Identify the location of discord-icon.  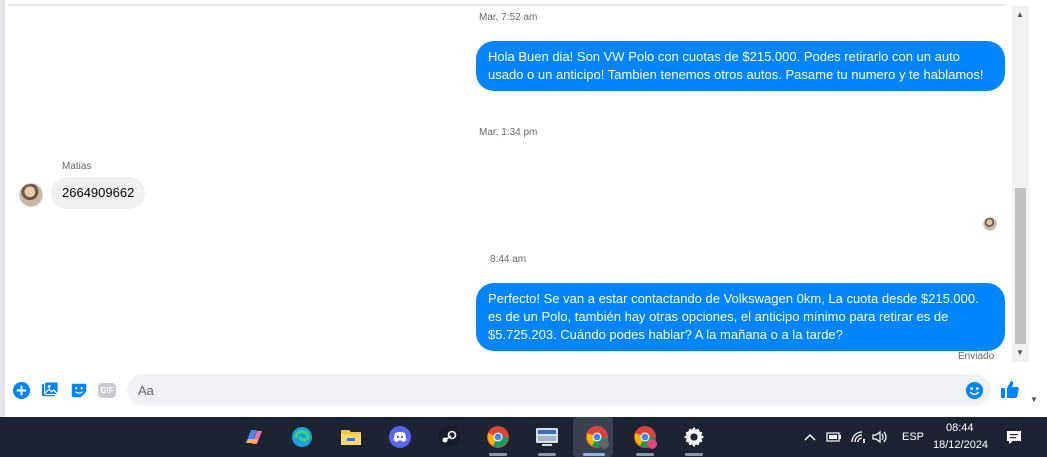
(400, 437).